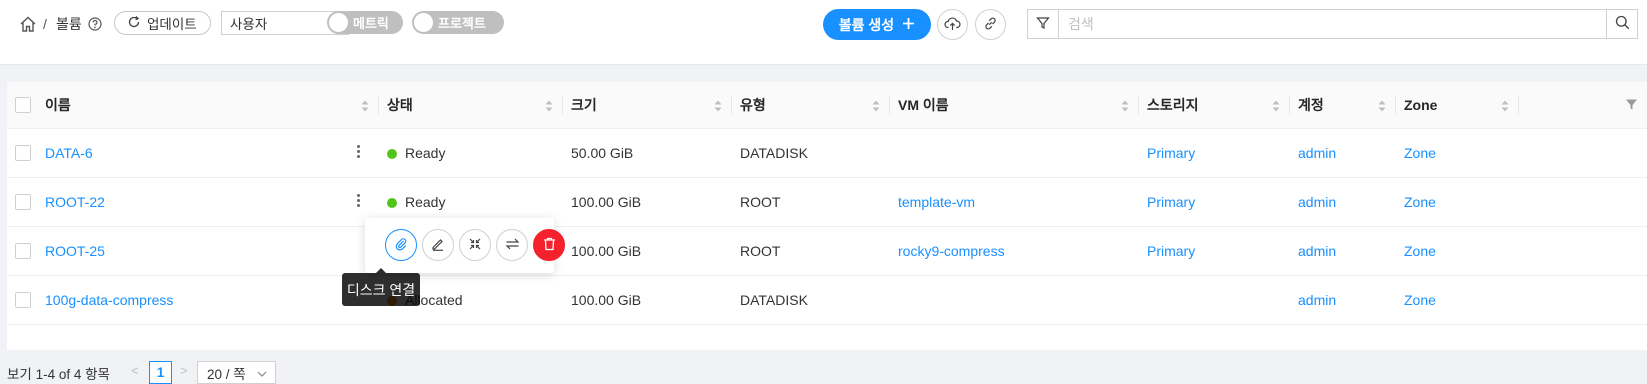 This screenshot has width=1647, height=384. What do you see at coordinates (951, 251) in the screenshot?
I see `vm-name-link: rocky9-compress` at bounding box center [951, 251].